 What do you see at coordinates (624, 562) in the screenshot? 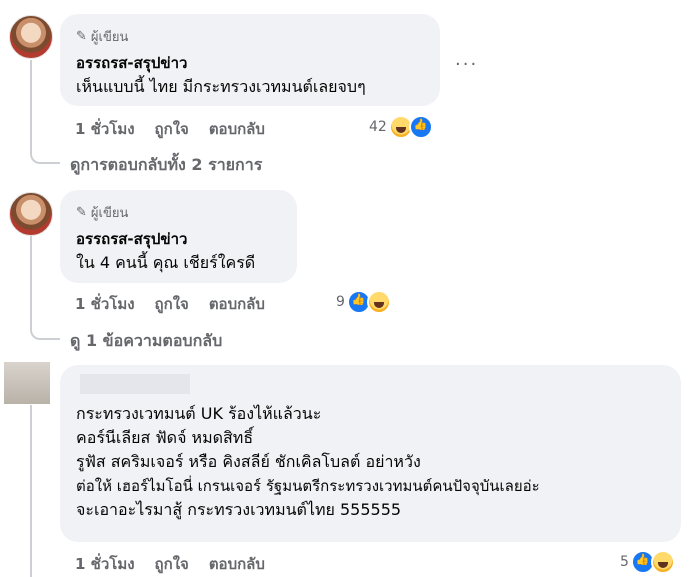
I see `reaction-count: 5` at bounding box center [624, 562].